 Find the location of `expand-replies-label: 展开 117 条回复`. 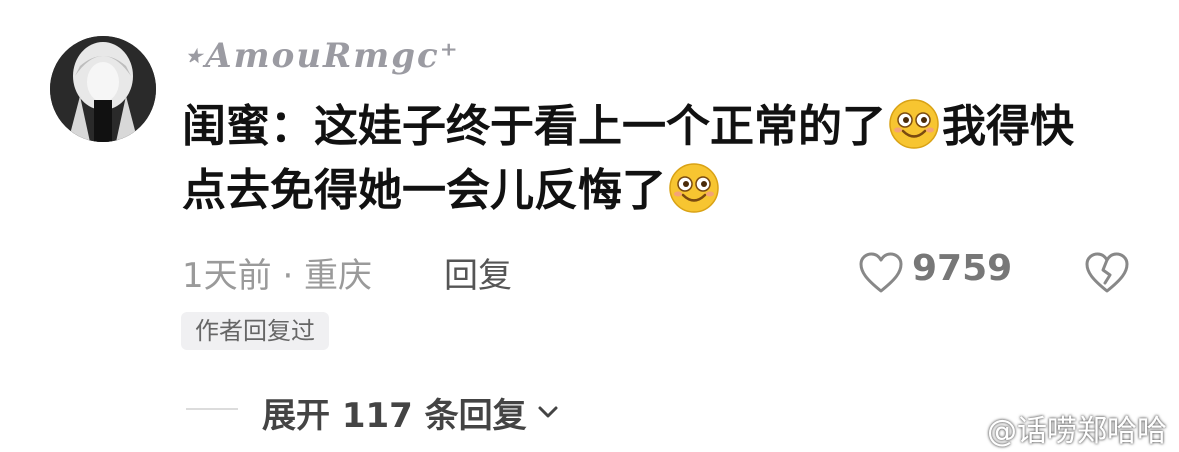

expand-replies-label: 展开 117 条回复 is located at coordinates (394, 416).